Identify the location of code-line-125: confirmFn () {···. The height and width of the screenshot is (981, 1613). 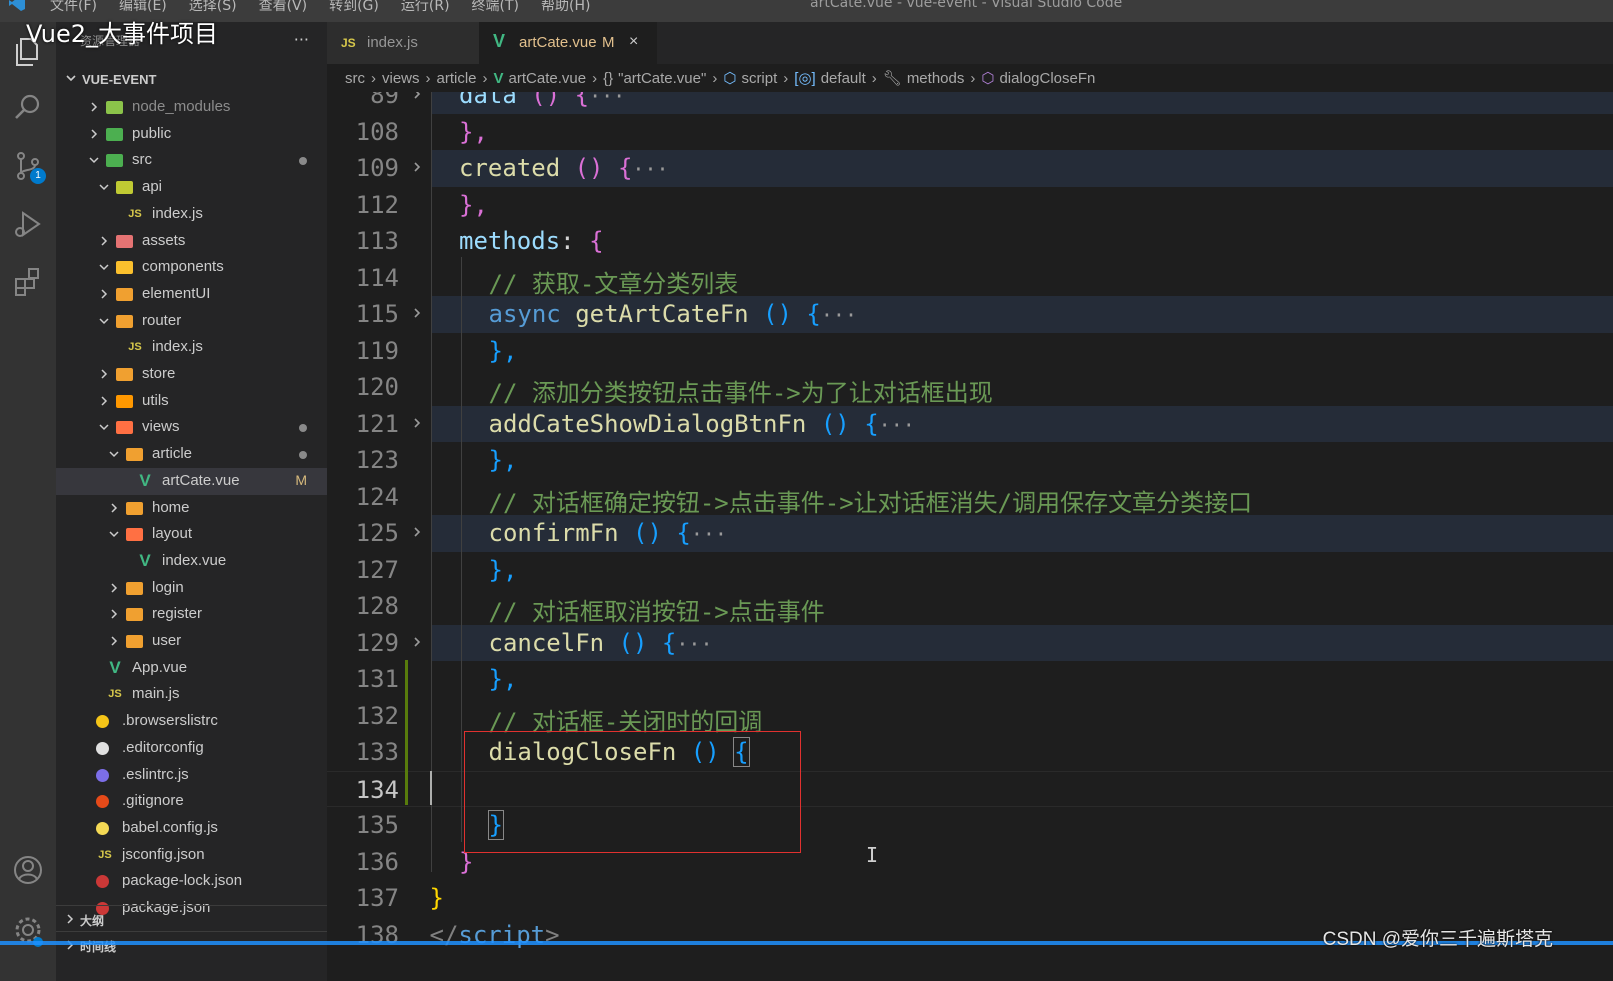
(608, 533).